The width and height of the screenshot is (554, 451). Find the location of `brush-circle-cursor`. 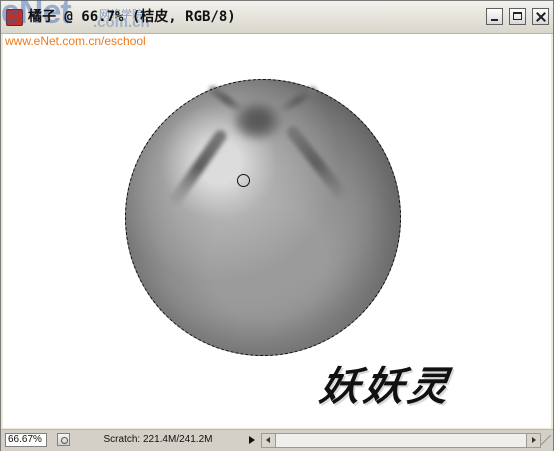

brush-circle-cursor is located at coordinates (243, 180).